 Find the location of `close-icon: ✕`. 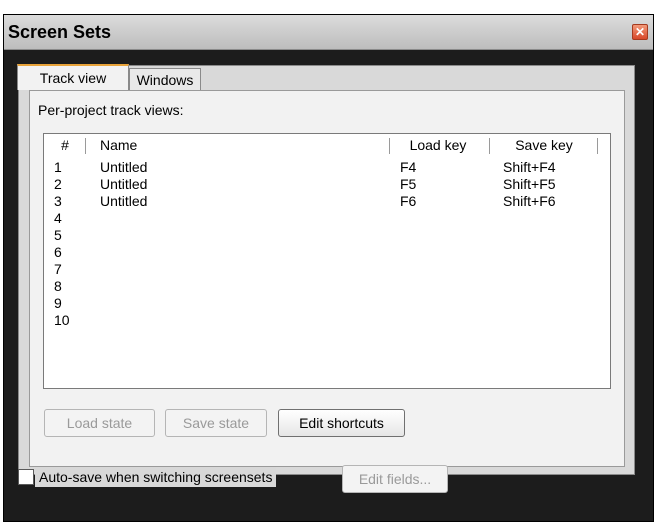

close-icon: ✕ is located at coordinates (640, 32).